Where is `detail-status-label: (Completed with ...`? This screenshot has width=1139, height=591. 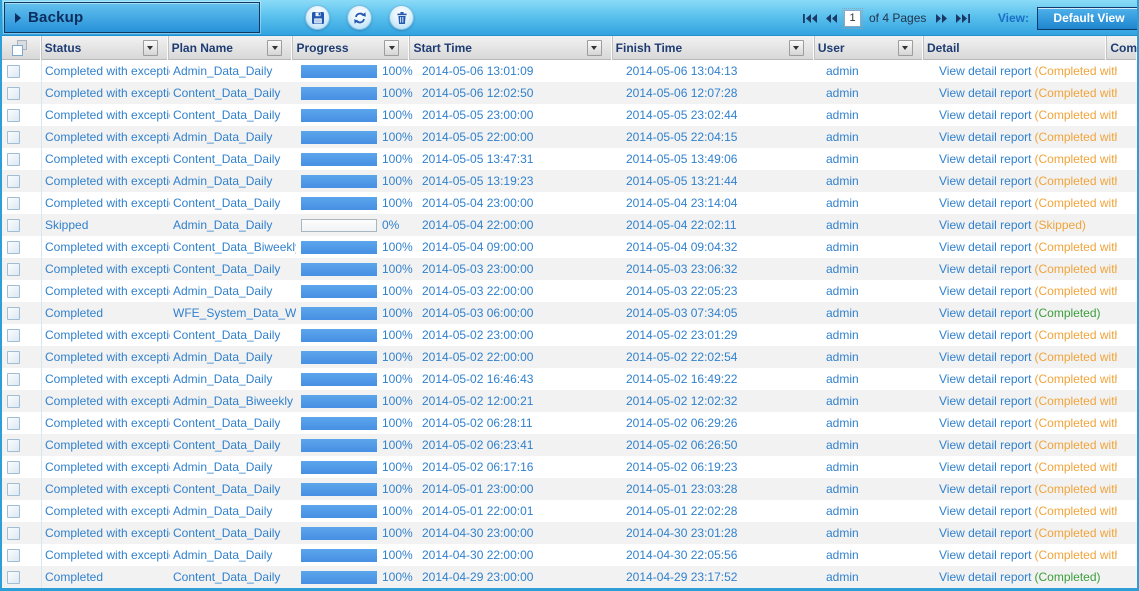 detail-status-label: (Completed with ... is located at coordinates (1076, 357).